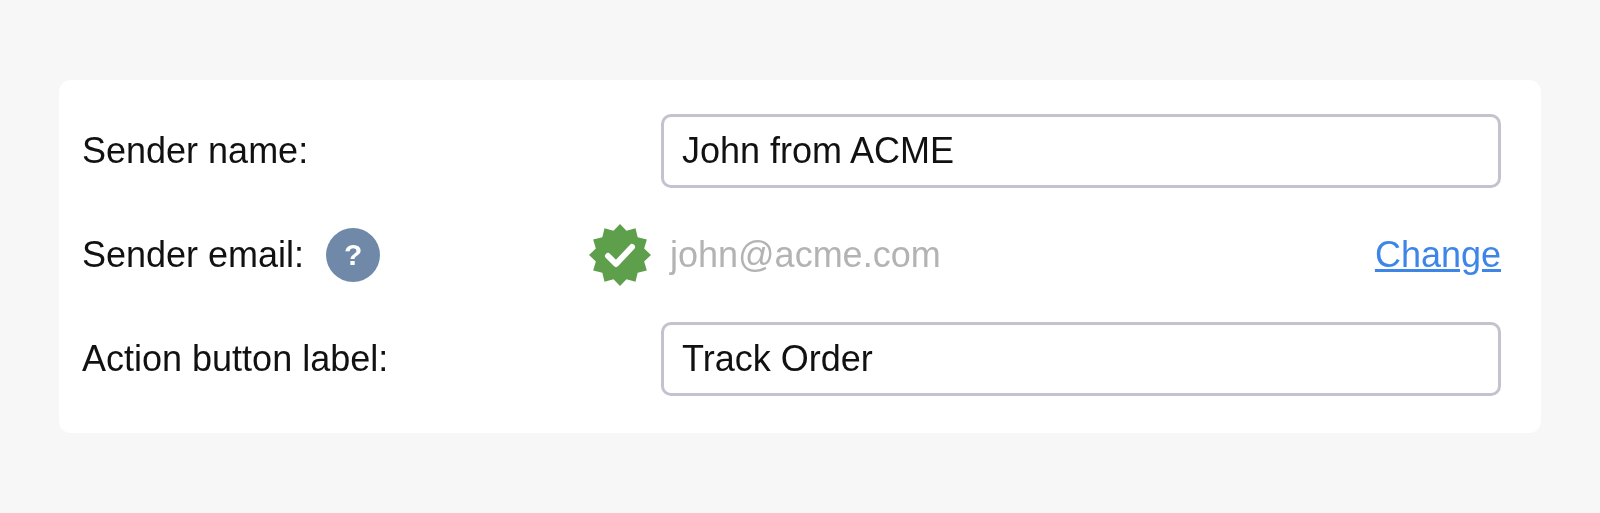 The height and width of the screenshot is (513, 1600). What do you see at coordinates (195, 151) in the screenshot?
I see `field-label: Sender name:` at bounding box center [195, 151].